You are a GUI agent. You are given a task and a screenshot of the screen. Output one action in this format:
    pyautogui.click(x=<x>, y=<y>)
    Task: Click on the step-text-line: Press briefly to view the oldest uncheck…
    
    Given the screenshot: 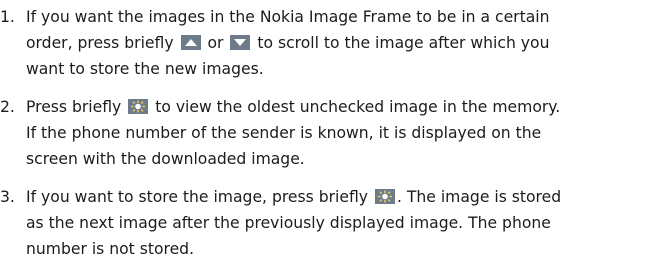 What is the action you would take?
    pyautogui.click(x=293, y=107)
    